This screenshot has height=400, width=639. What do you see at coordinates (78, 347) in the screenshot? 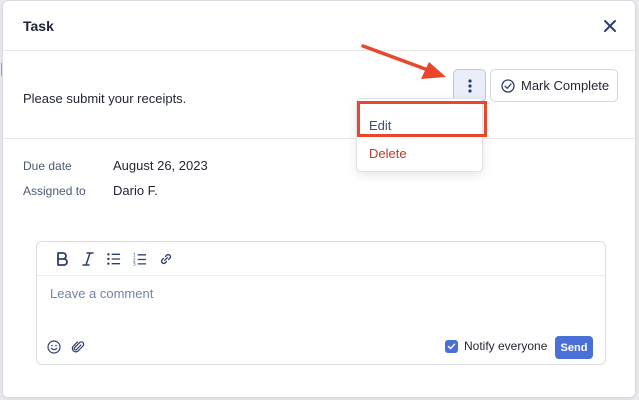
I see `paperclip-icon` at bounding box center [78, 347].